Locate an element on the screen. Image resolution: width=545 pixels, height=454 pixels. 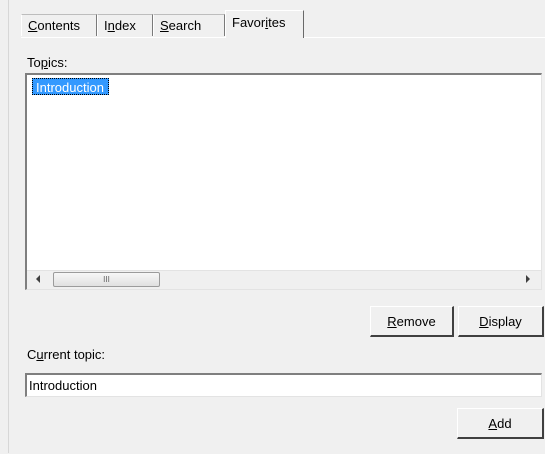
tab-index: Index is located at coordinates (125, 25).